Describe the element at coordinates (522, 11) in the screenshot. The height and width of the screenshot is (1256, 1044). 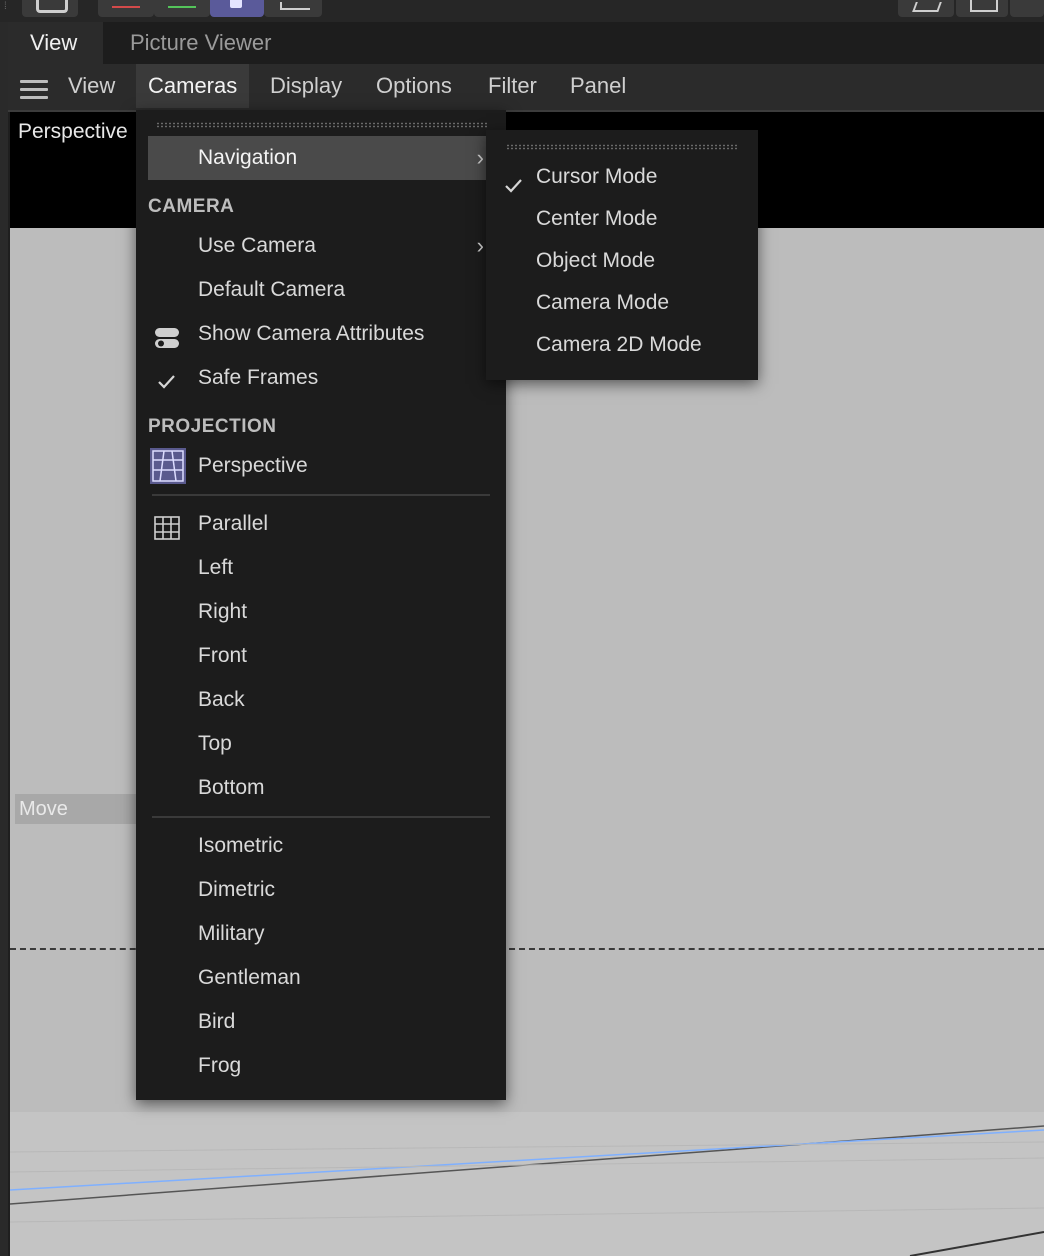
I see `top-toolbar: ⁞` at that location.